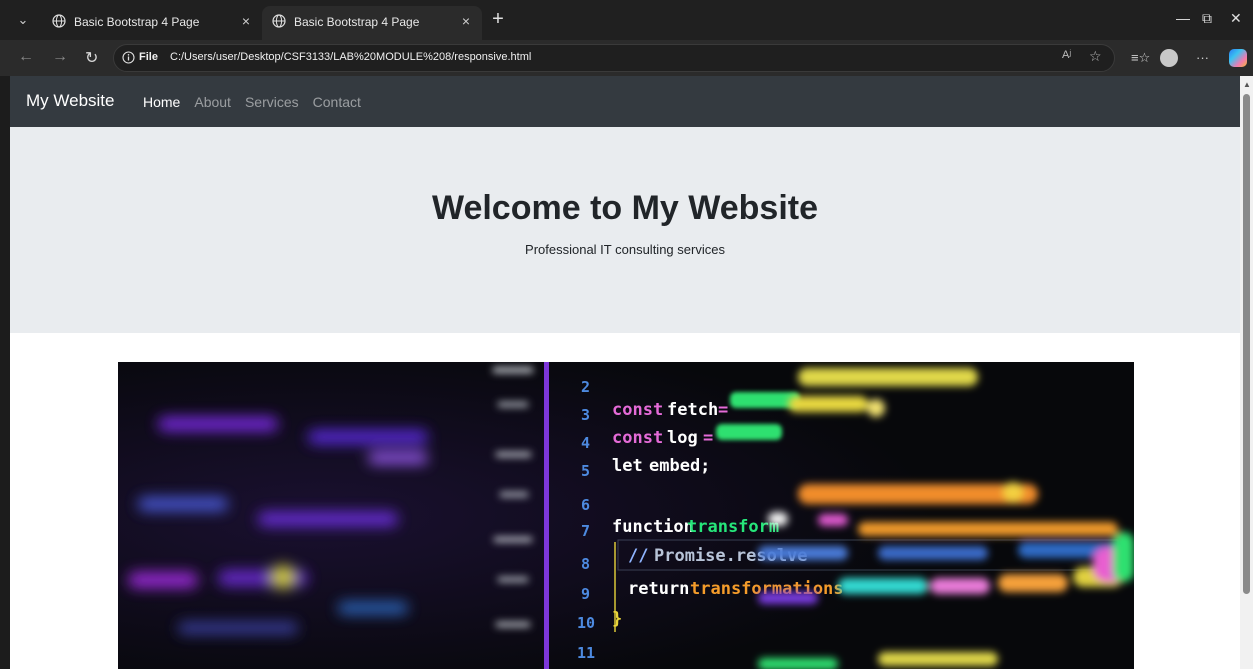  I want to click on reload-icon: ↻, so click(91, 58).